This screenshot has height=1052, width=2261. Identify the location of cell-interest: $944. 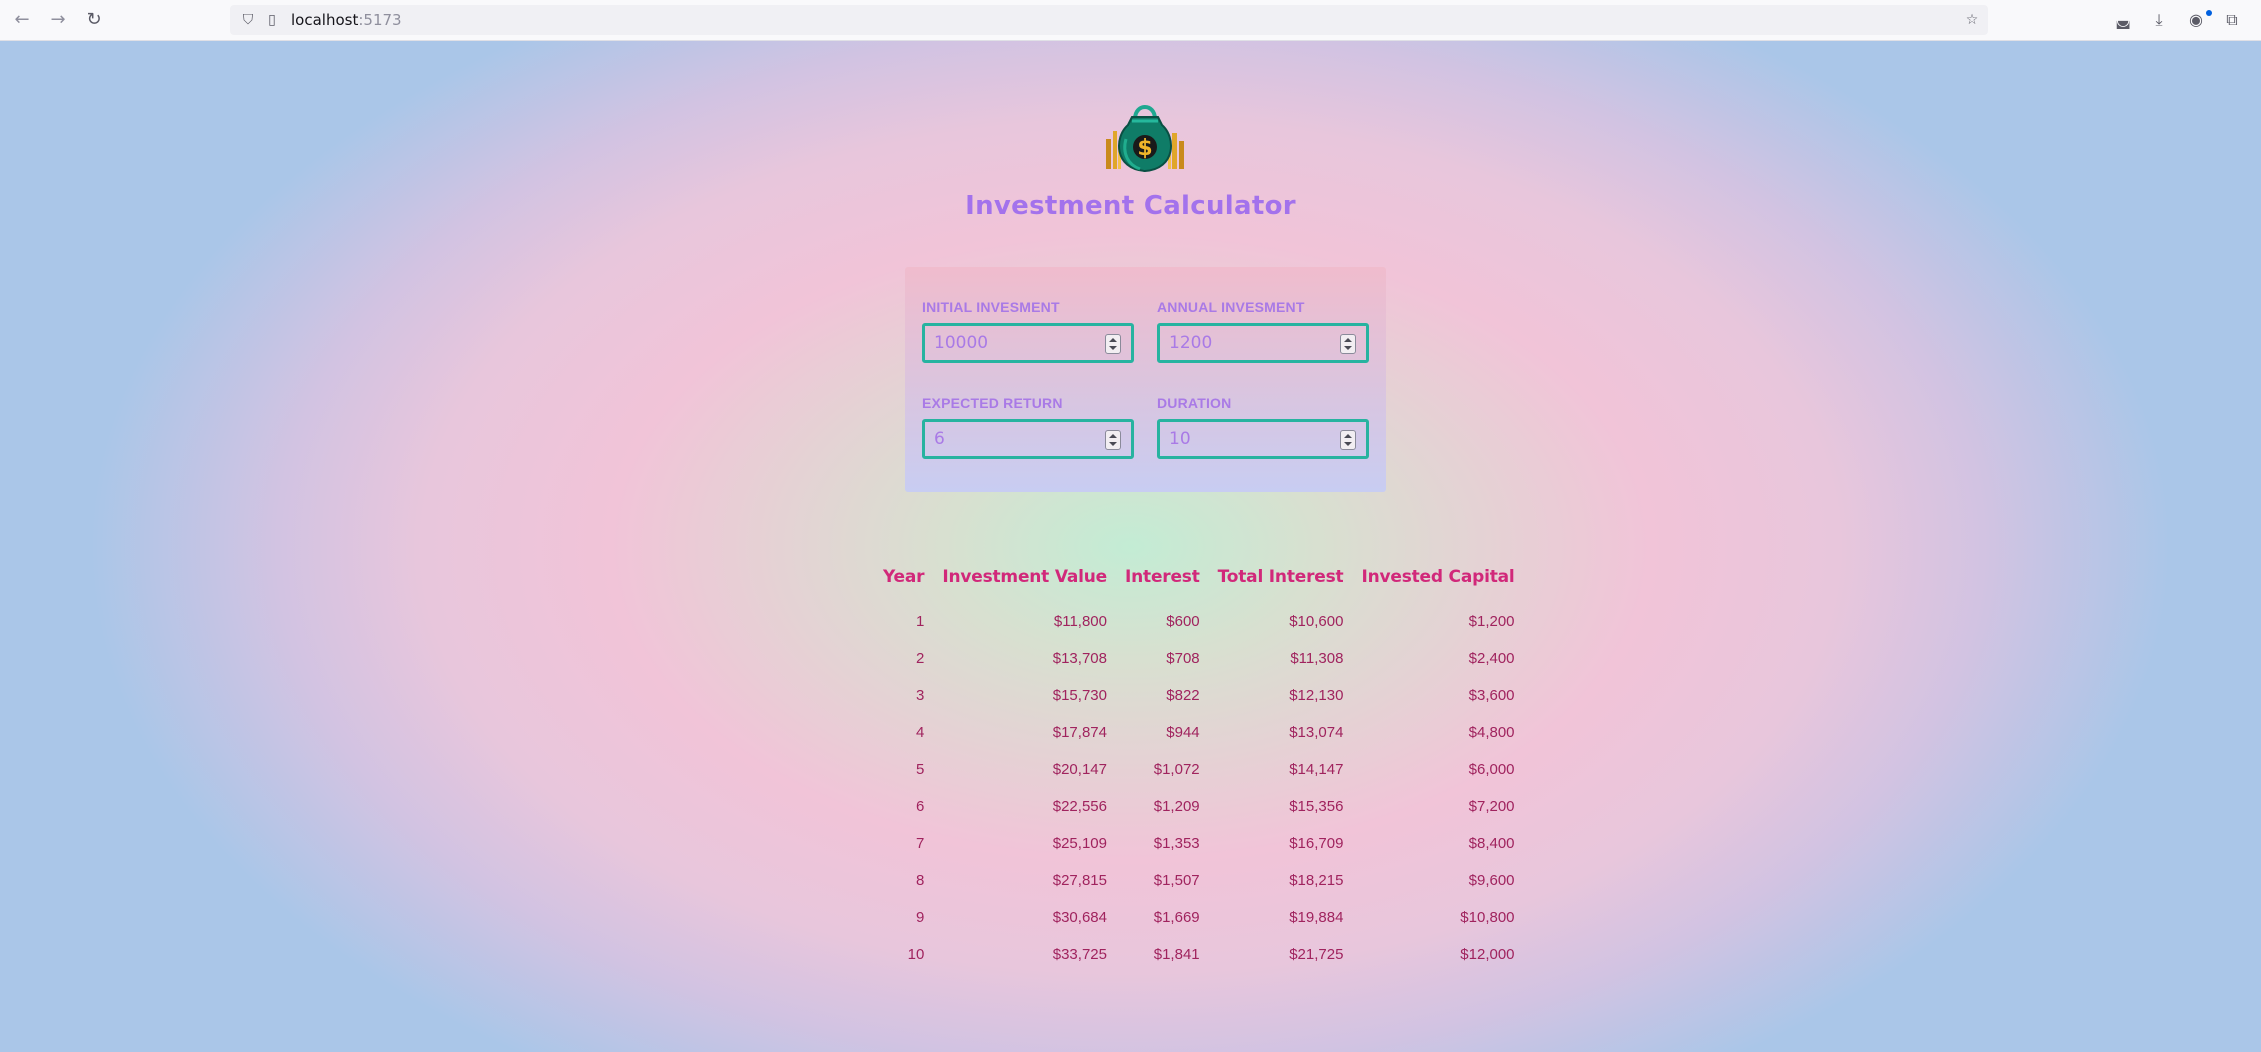
(1183, 732).